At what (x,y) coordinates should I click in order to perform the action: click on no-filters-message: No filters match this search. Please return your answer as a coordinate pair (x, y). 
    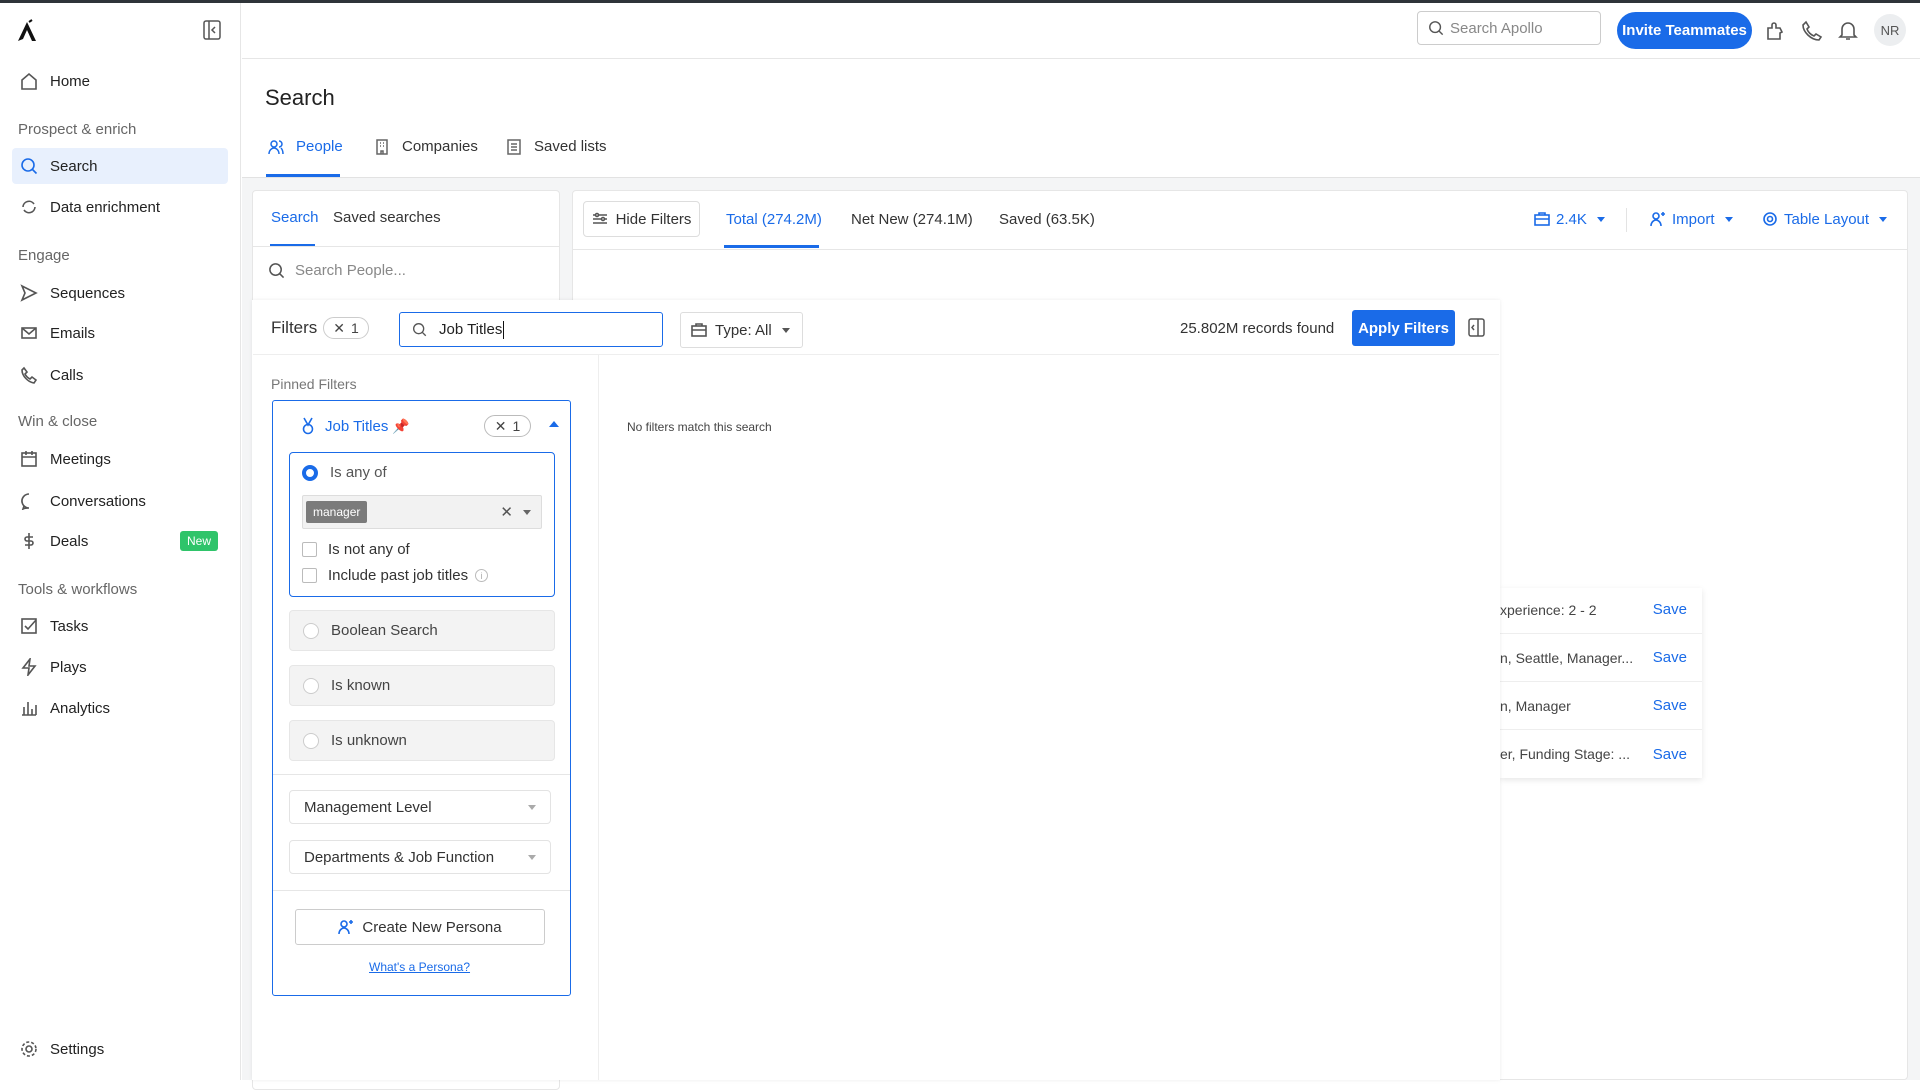
    Looking at the image, I should click on (699, 427).